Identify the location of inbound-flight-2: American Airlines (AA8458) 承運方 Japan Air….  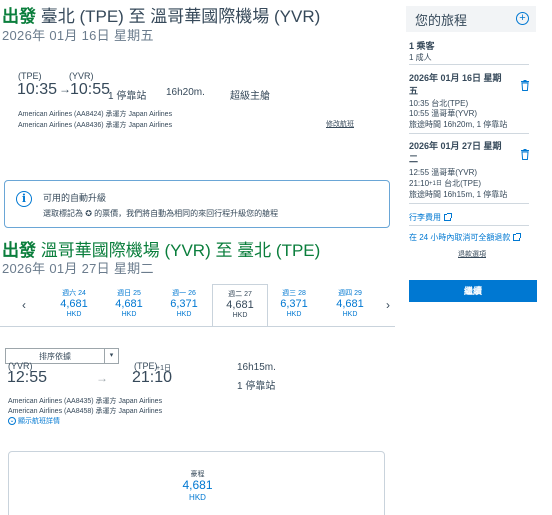
(85, 411).